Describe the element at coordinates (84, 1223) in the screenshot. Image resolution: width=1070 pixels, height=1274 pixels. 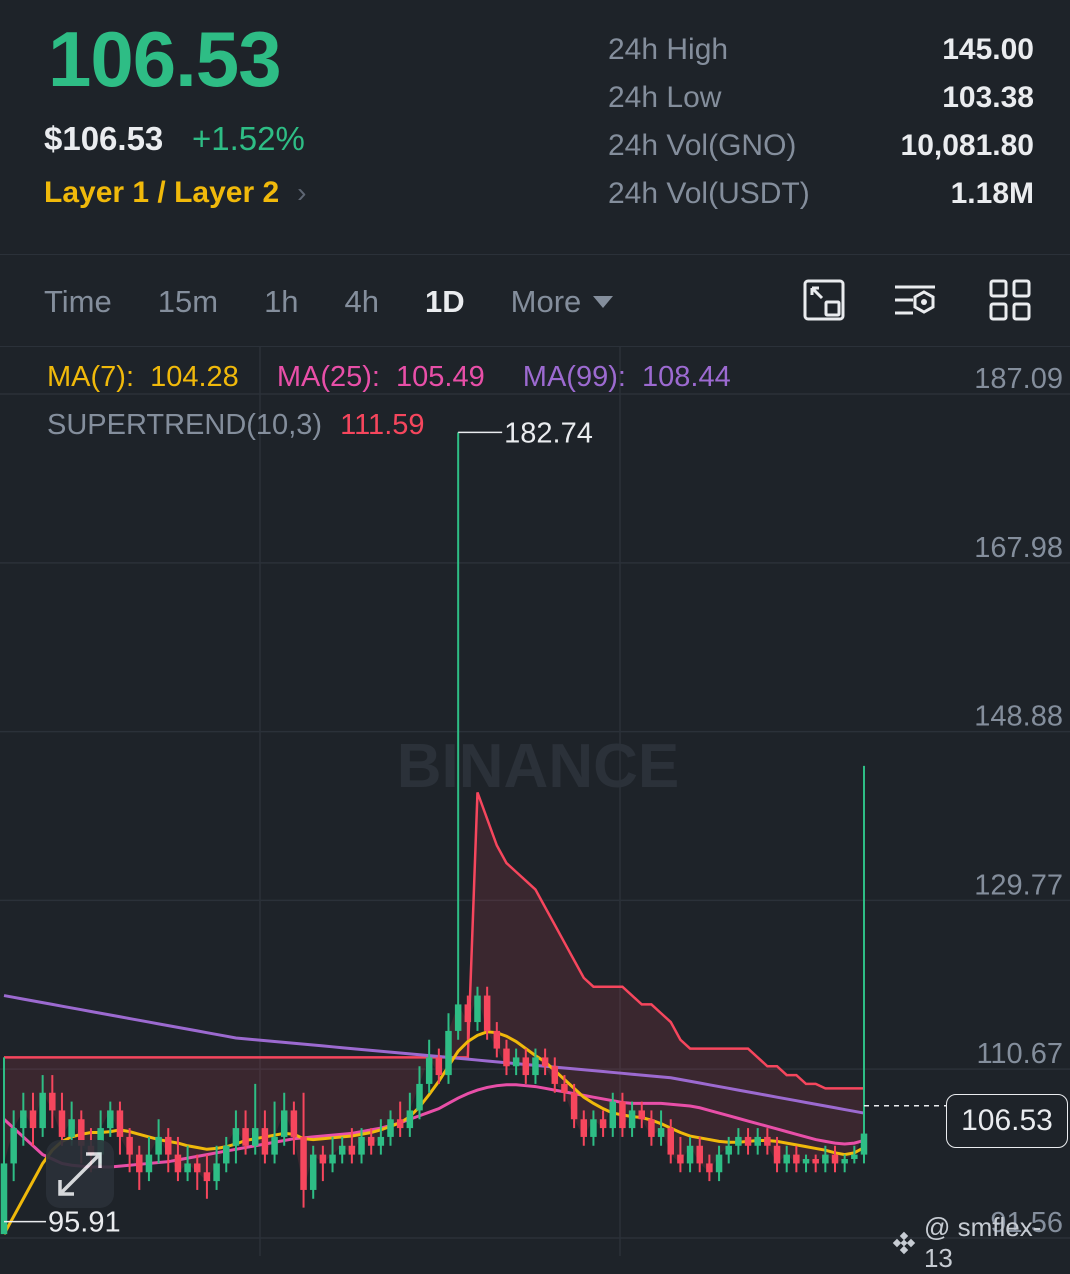
I see `min-price-label: 95.91` at that location.